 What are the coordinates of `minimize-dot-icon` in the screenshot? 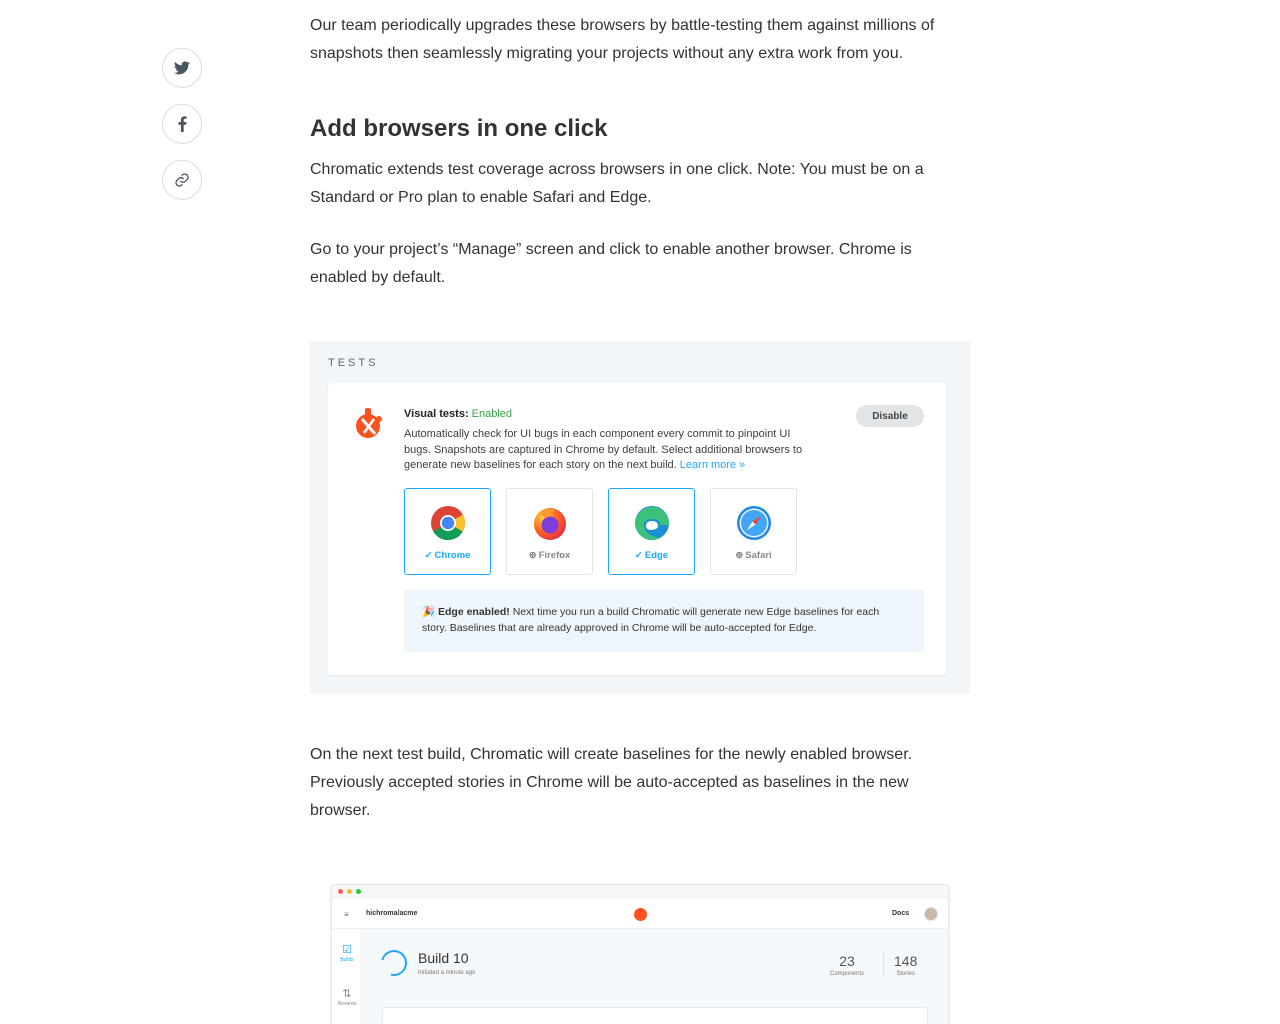 It's located at (349, 891).